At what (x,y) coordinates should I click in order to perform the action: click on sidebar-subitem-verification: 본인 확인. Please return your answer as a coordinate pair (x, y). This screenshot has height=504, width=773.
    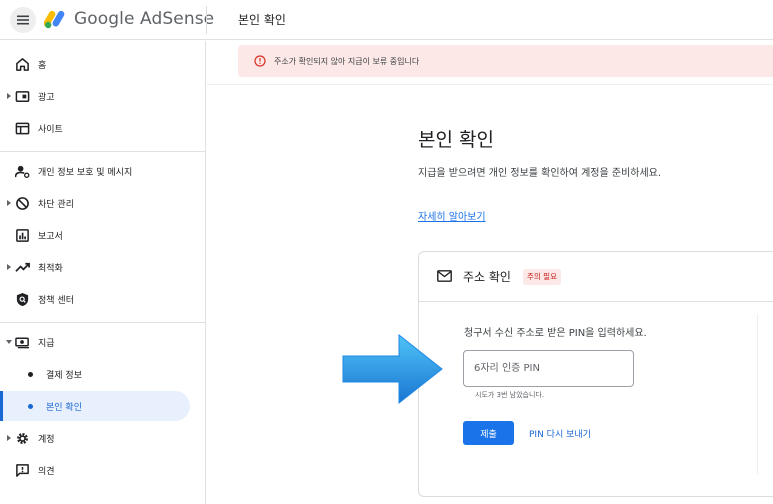
    Looking at the image, I should click on (95, 406).